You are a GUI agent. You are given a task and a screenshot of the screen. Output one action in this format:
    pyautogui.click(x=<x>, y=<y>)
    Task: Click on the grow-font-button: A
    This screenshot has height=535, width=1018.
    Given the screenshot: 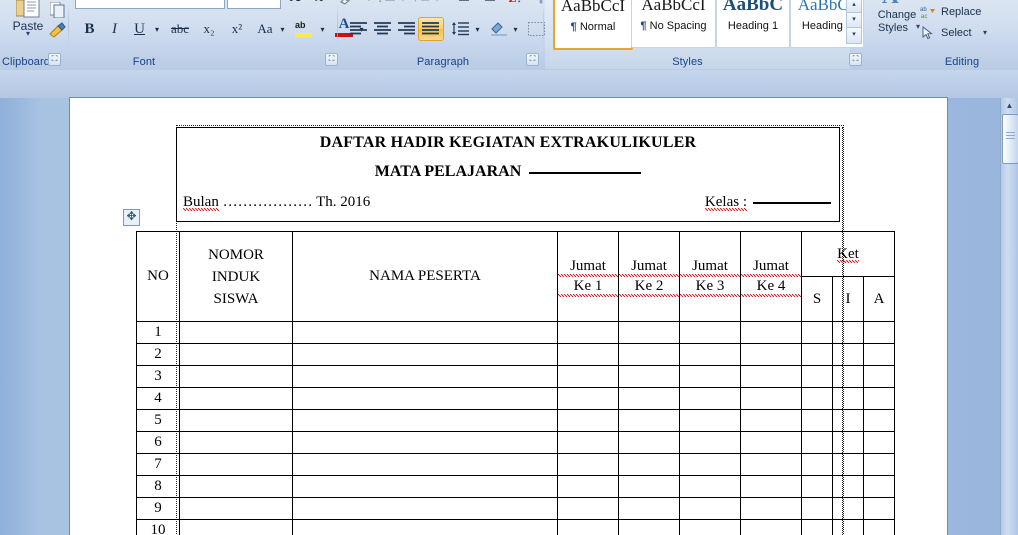 What is the action you would take?
    pyautogui.click(x=295, y=4)
    